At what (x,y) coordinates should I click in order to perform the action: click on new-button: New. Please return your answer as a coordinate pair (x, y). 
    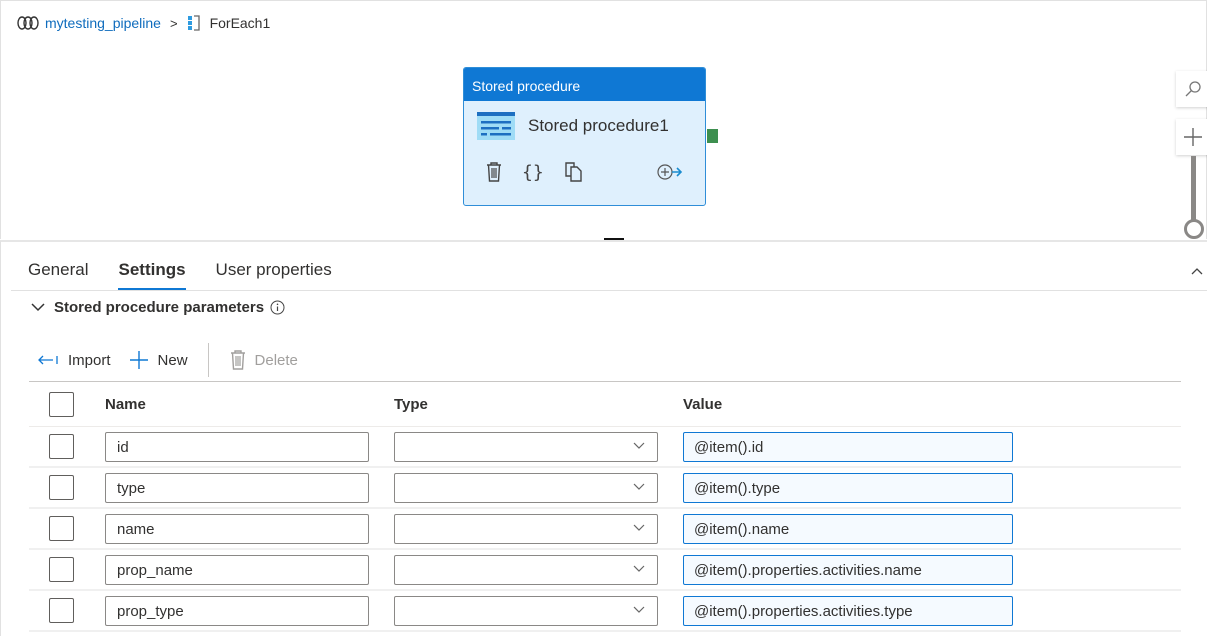
    Looking at the image, I should click on (158, 360).